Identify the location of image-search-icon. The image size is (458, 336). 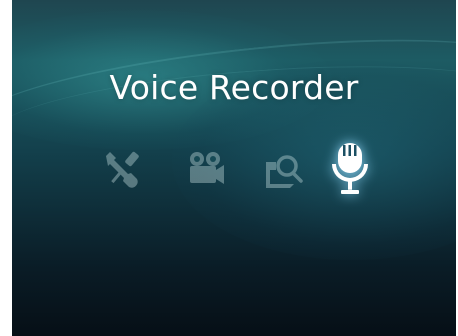
(284, 171).